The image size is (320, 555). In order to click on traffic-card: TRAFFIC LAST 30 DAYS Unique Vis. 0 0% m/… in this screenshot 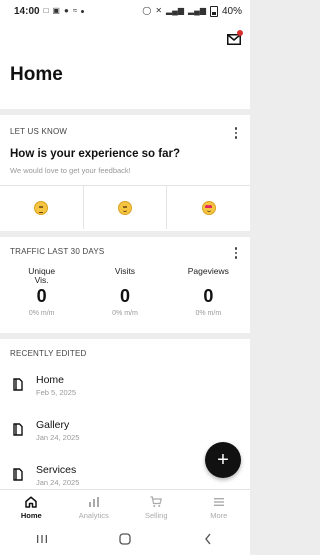, I will do `click(125, 285)`.